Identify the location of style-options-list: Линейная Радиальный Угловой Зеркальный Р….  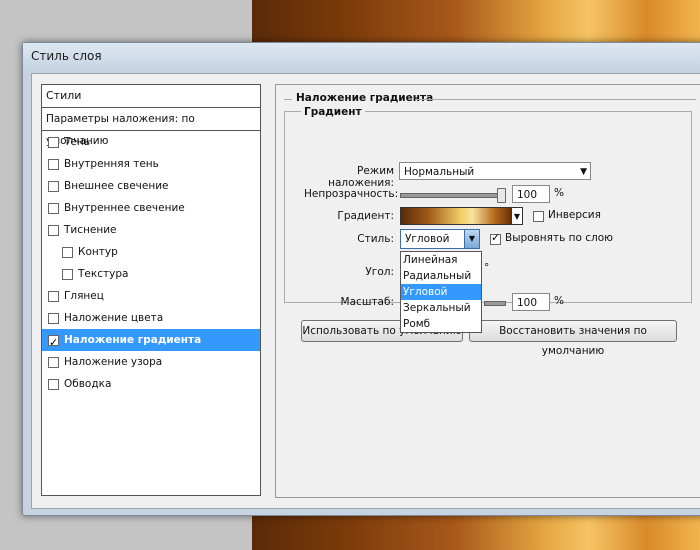
(441, 292).